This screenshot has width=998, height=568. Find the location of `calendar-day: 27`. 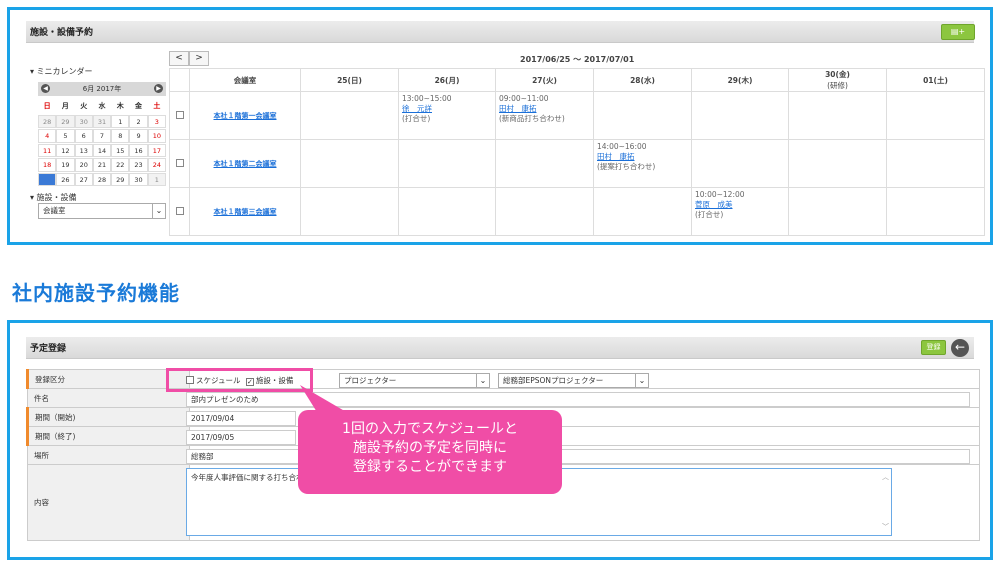

calendar-day: 27 is located at coordinates (83, 179).